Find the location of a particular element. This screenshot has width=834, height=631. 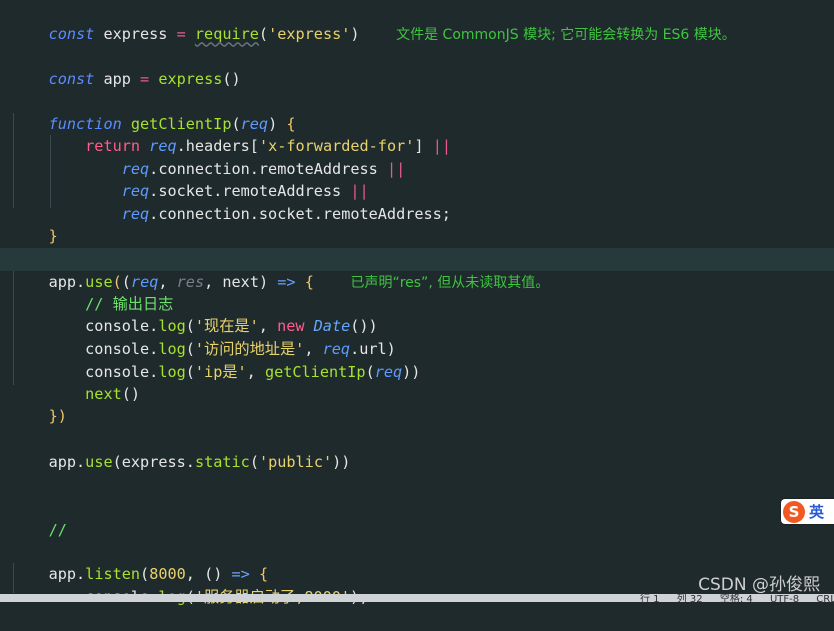

status-bar: 行 1 列 32 空格: 4 UTF-8 CRLF Ja is located at coordinates (417, 598).